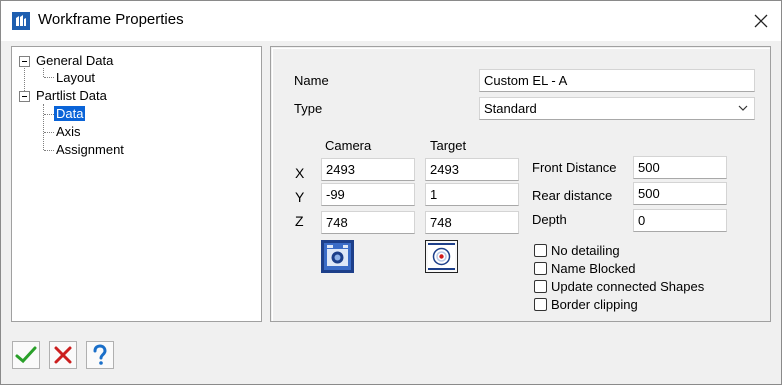  What do you see at coordinates (540, 268) in the screenshot?
I see `name-blocked-checkbox` at bounding box center [540, 268].